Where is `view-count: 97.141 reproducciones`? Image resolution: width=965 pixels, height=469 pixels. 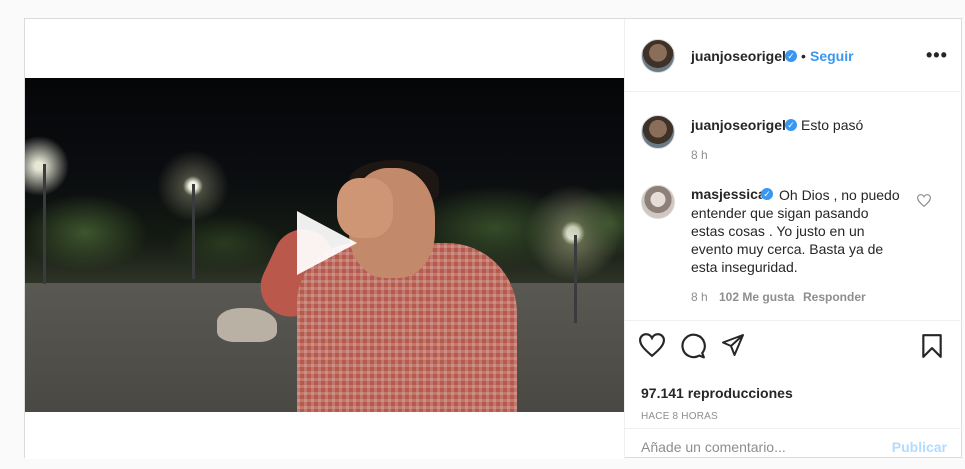 view-count: 97.141 reproducciones is located at coordinates (717, 393).